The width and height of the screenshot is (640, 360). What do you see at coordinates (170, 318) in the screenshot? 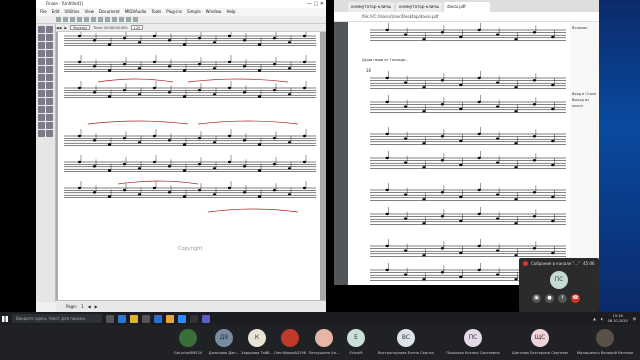
I see `chrome-icon` at bounding box center [170, 318].